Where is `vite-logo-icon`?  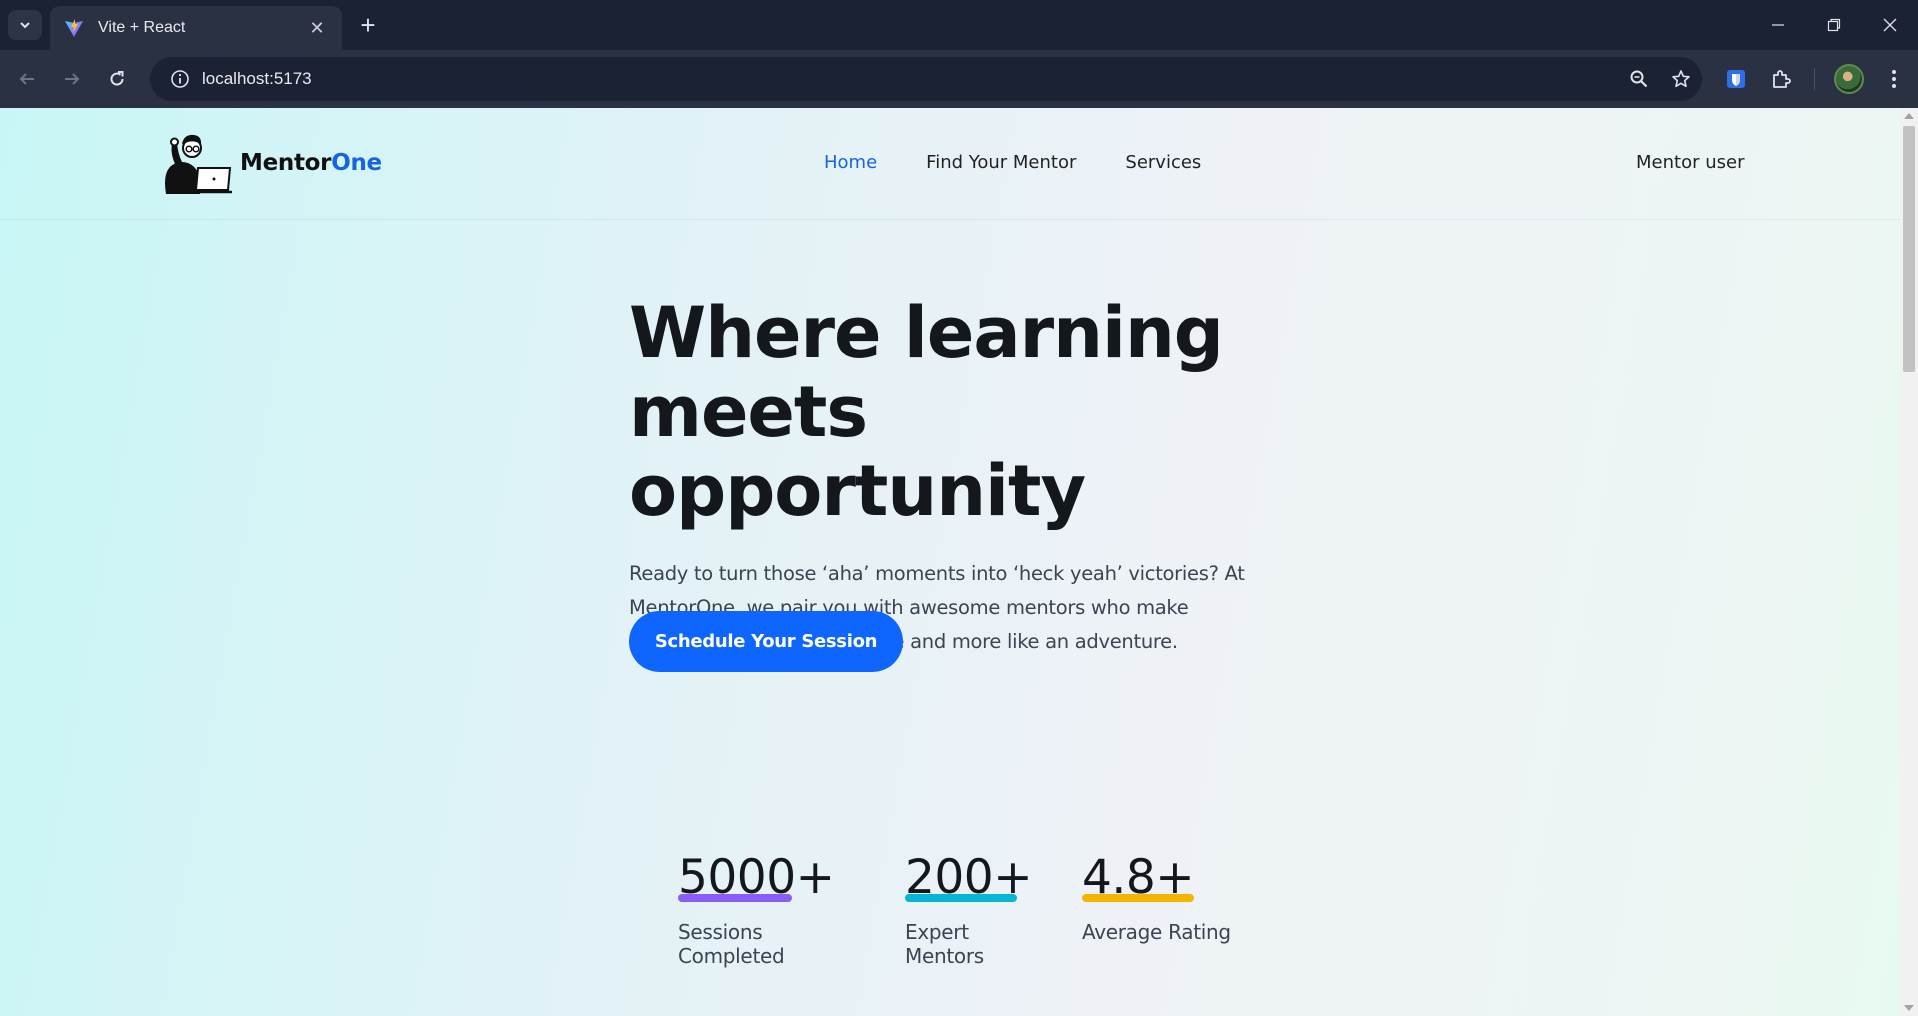
vite-logo-icon is located at coordinates (74, 28).